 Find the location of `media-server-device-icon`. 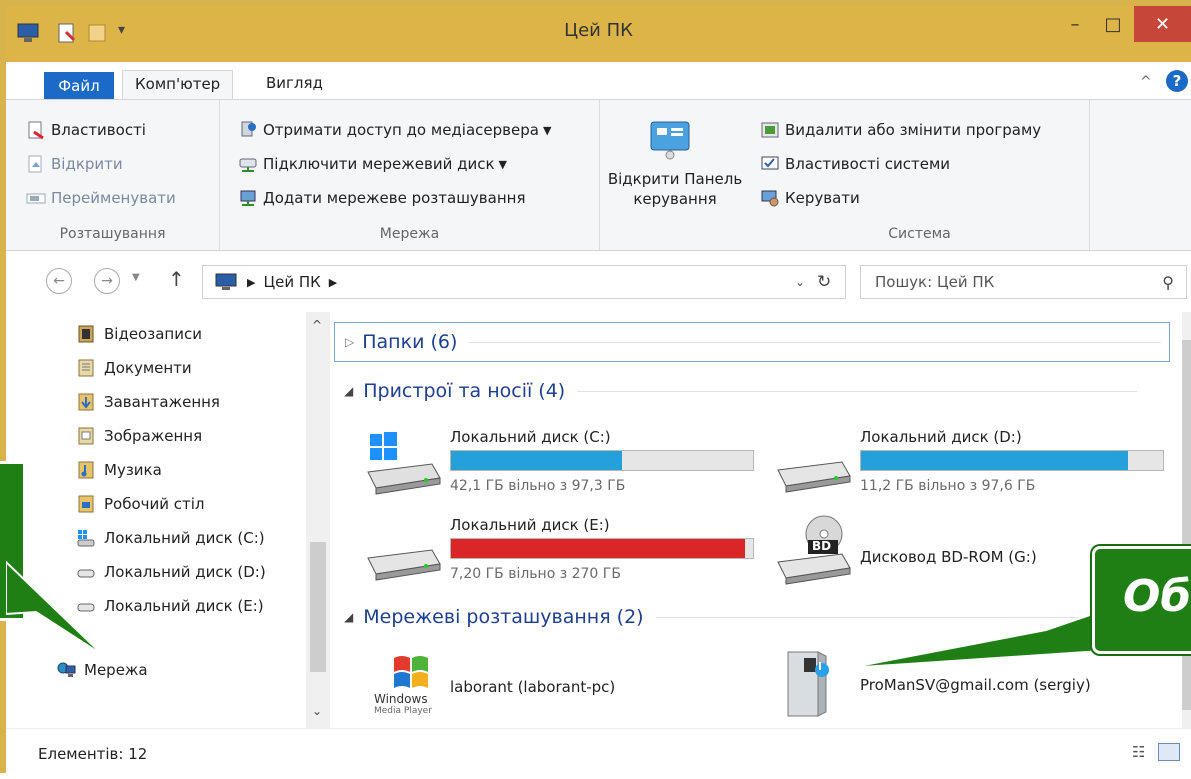

media-server-device-icon is located at coordinates (808, 684).